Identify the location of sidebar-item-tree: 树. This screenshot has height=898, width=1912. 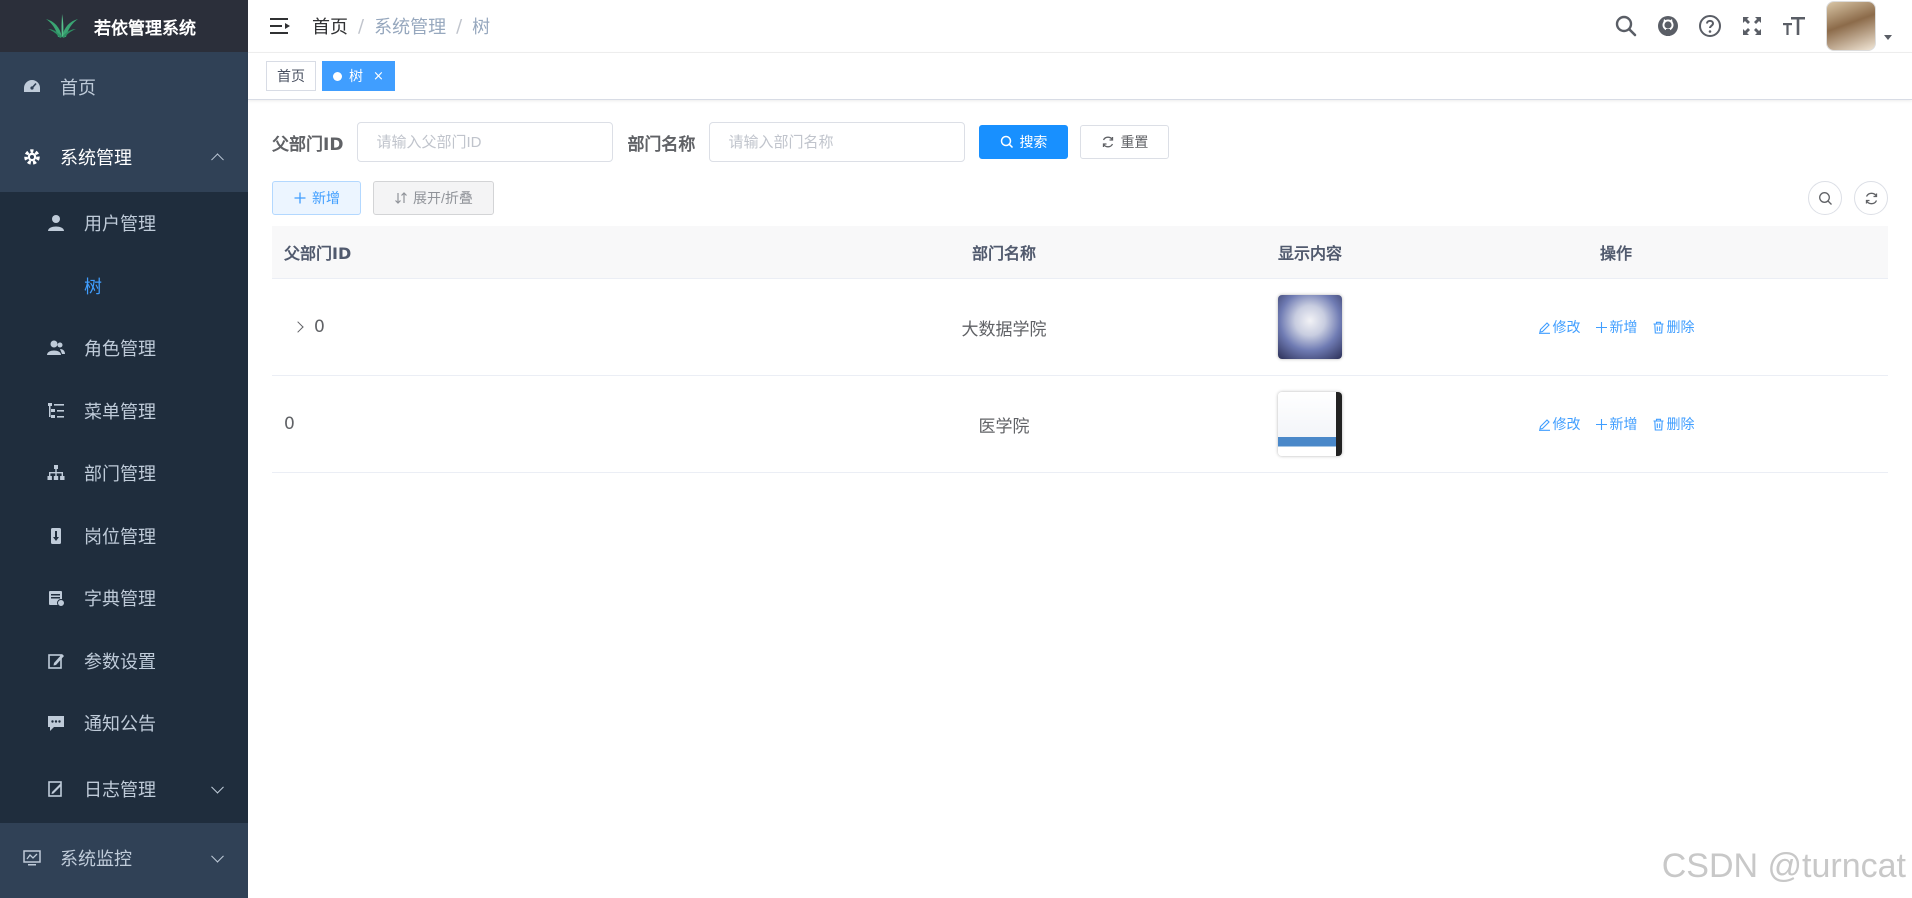
(124, 286).